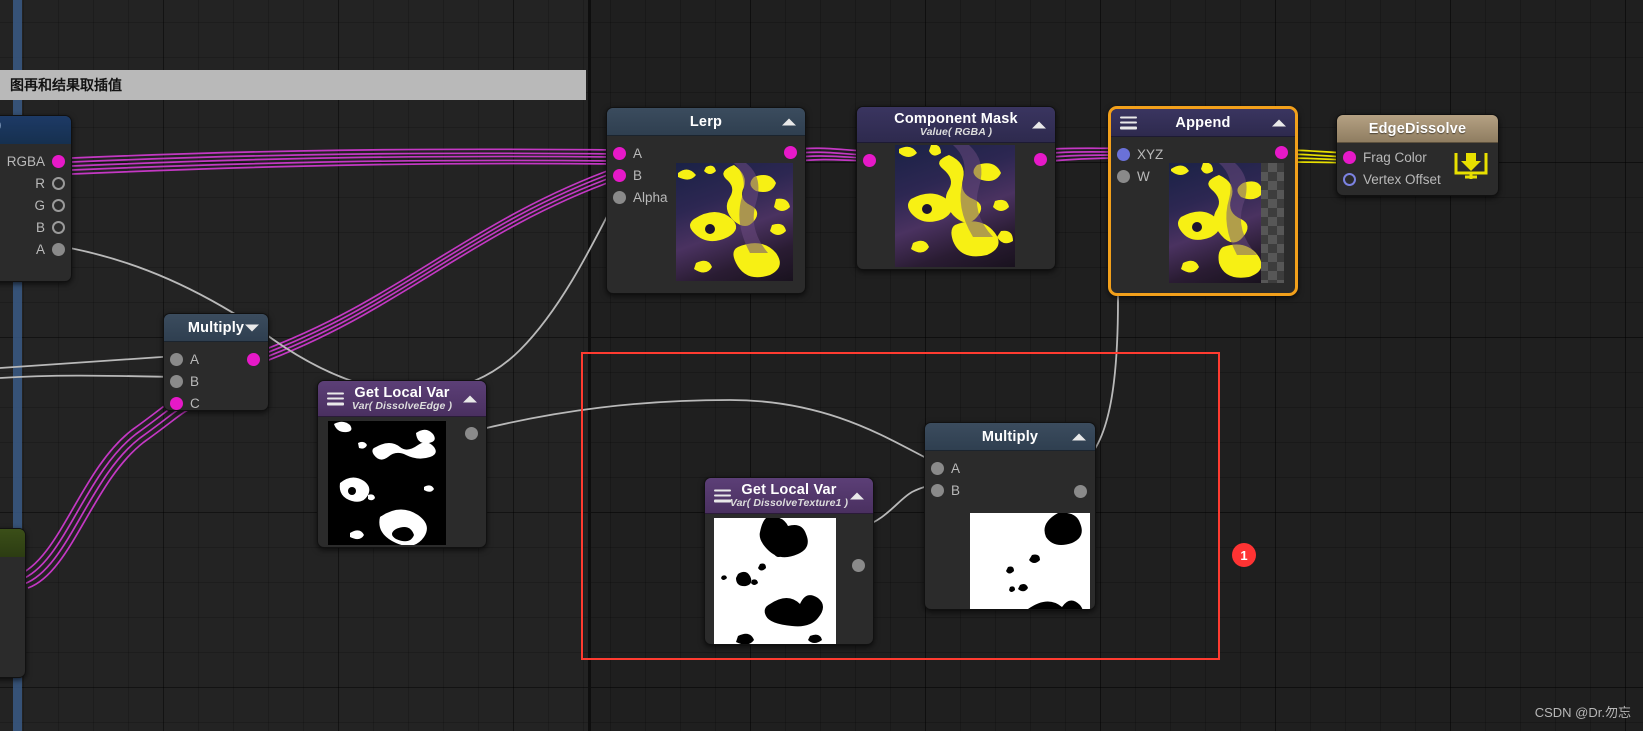 This screenshot has height=731, width=1643. What do you see at coordinates (252, 327) in the screenshot?
I see `chevron-down-icon` at bounding box center [252, 327].